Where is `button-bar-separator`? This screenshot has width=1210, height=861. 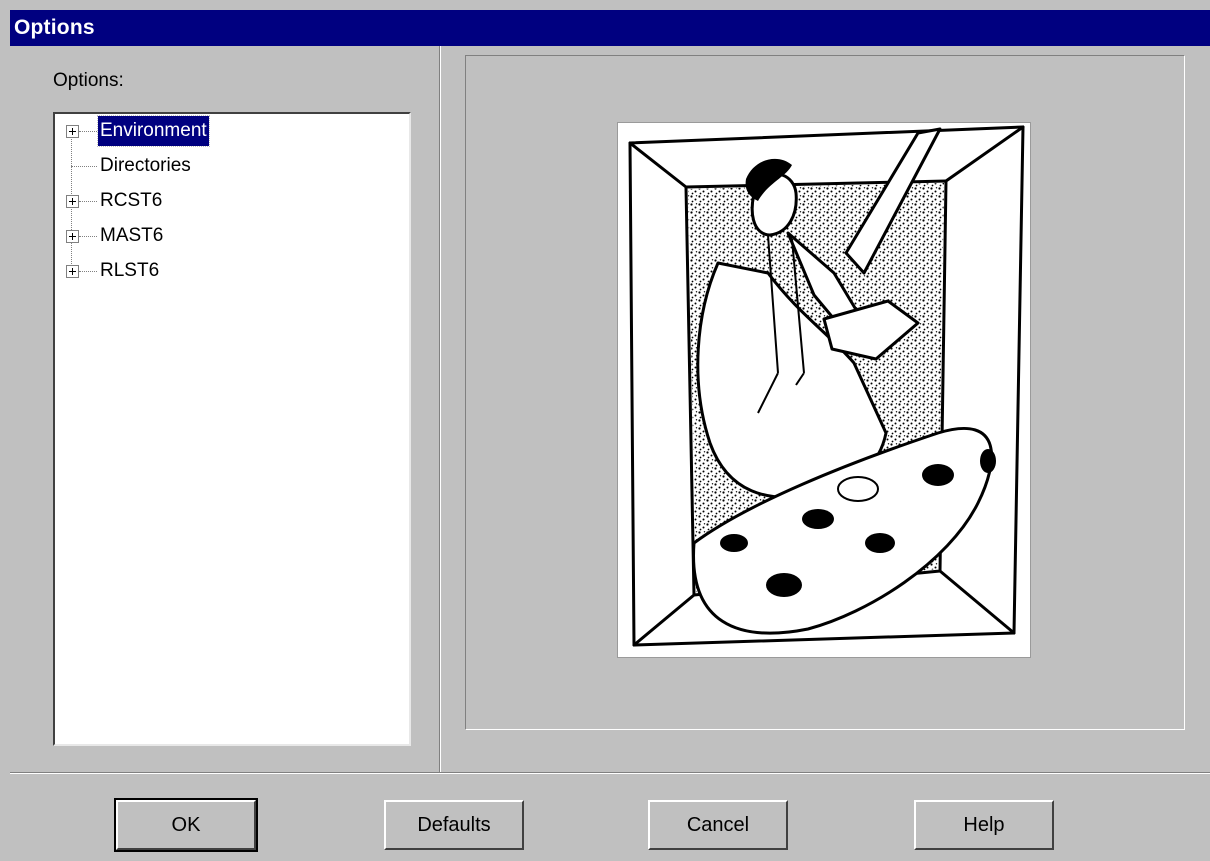 button-bar-separator is located at coordinates (610, 773).